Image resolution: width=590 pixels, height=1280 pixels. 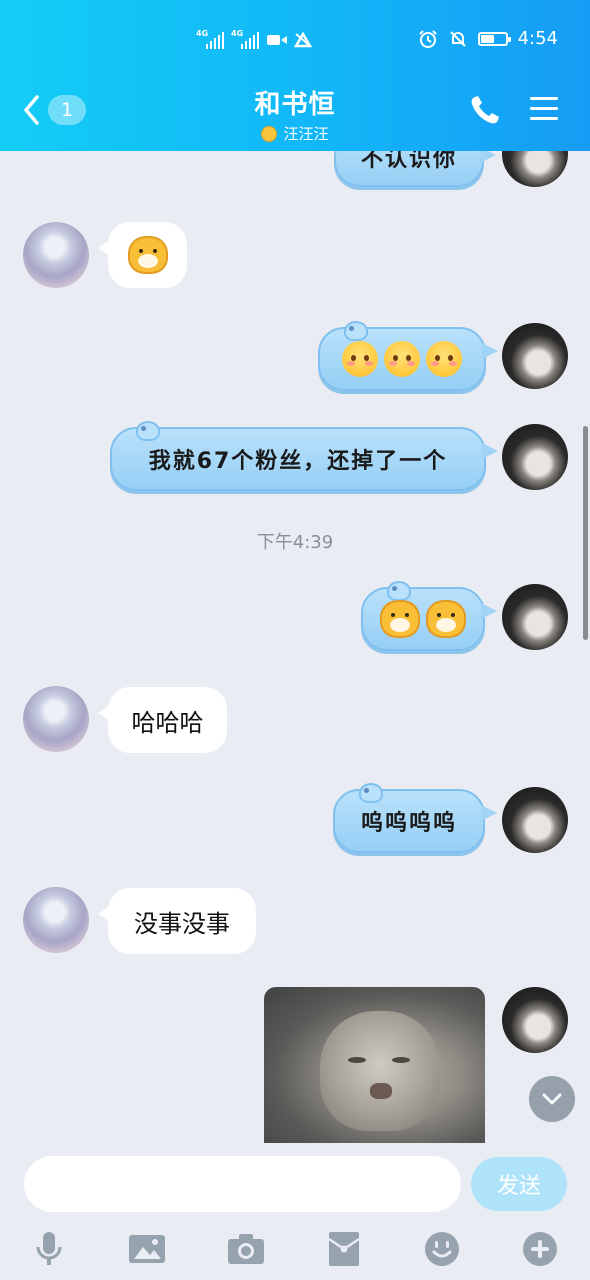 What do you see at coordinates (303, 39) in the screenshot?
I see `data-saver-icon` at bounding box center [303, 39].